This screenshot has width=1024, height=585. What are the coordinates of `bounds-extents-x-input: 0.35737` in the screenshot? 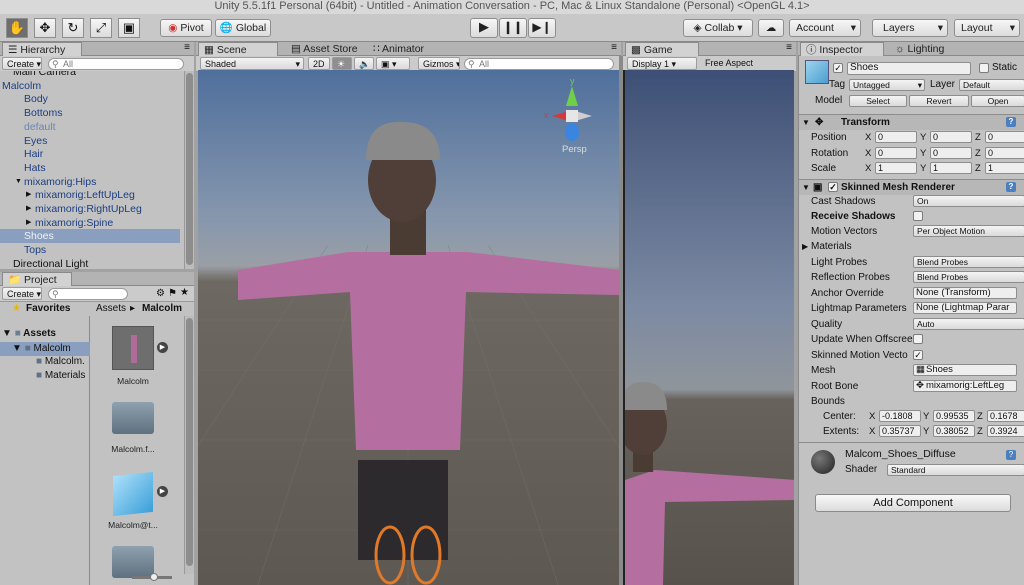 It's located at (900, 431).